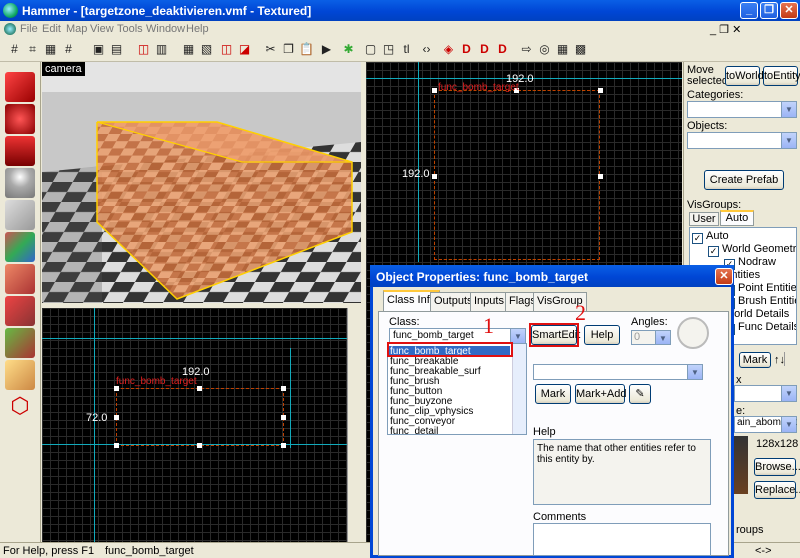  Describe the element at coordinates (226, 49) in the screenshot. I see `cordon-icon: ◫` at that location.